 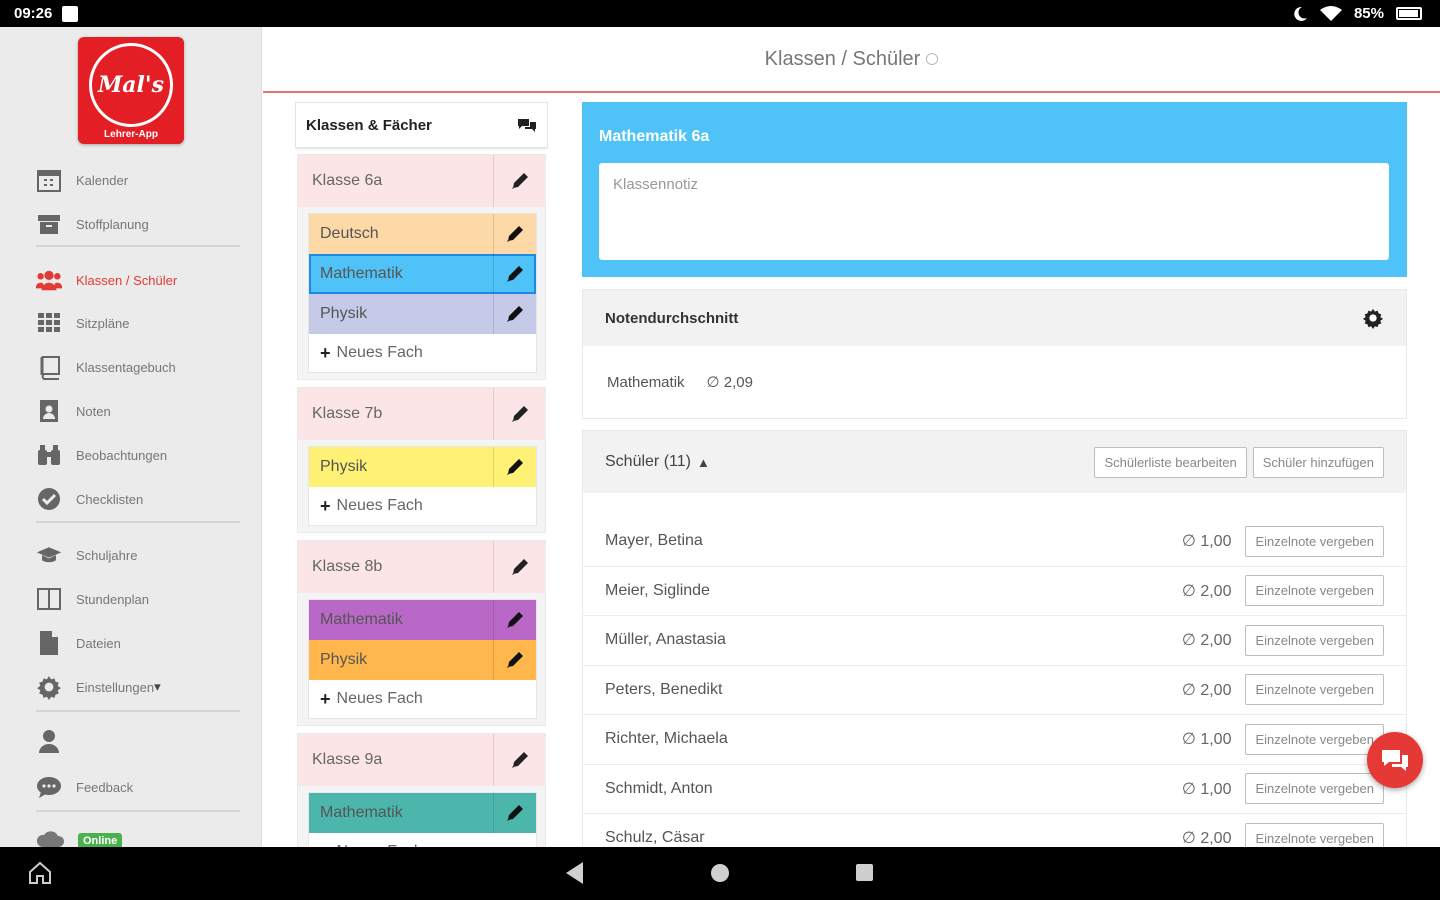 What do you see at coordinates (106, 280) in the screenshot?
I see `sidebar-item-klassen-schüler: Klassen / Schüler` at bounding box center [106, 280].